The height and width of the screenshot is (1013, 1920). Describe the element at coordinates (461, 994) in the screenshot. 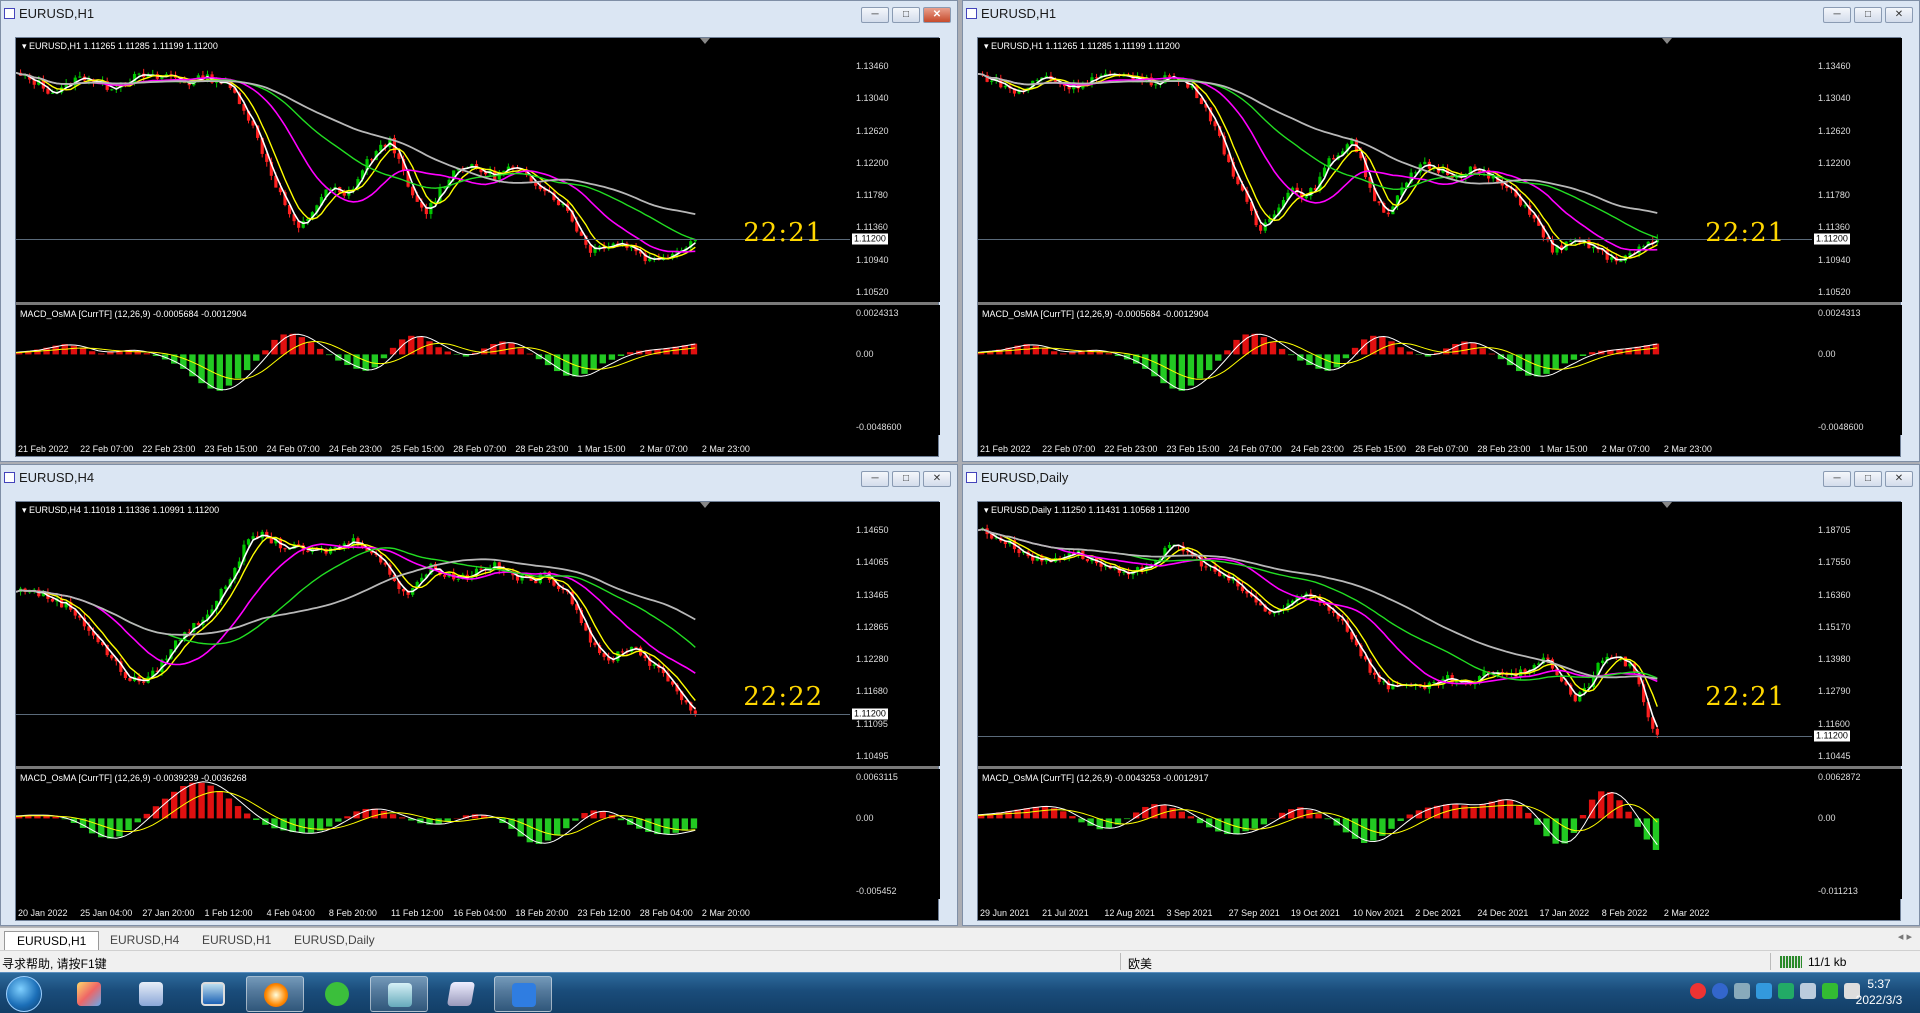

I see `taskbar-notes-app` at that location.